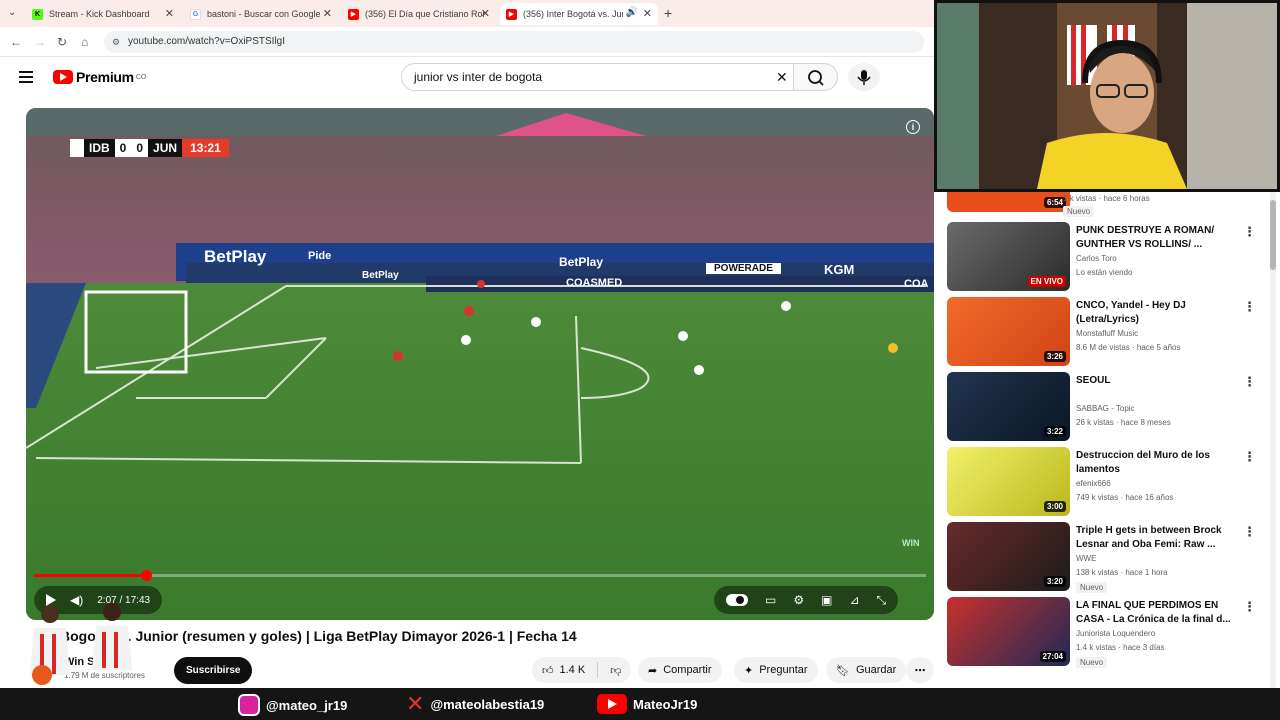 The image size is (1280, 720). I want to click on reload-icon: ↻, so click(62, 42).